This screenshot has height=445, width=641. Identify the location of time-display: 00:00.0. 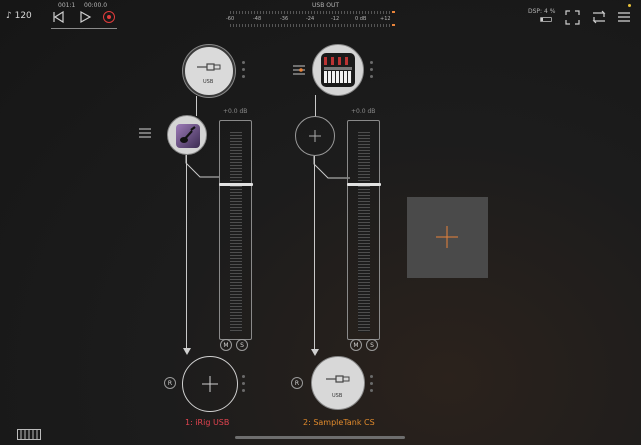
(96, 5).